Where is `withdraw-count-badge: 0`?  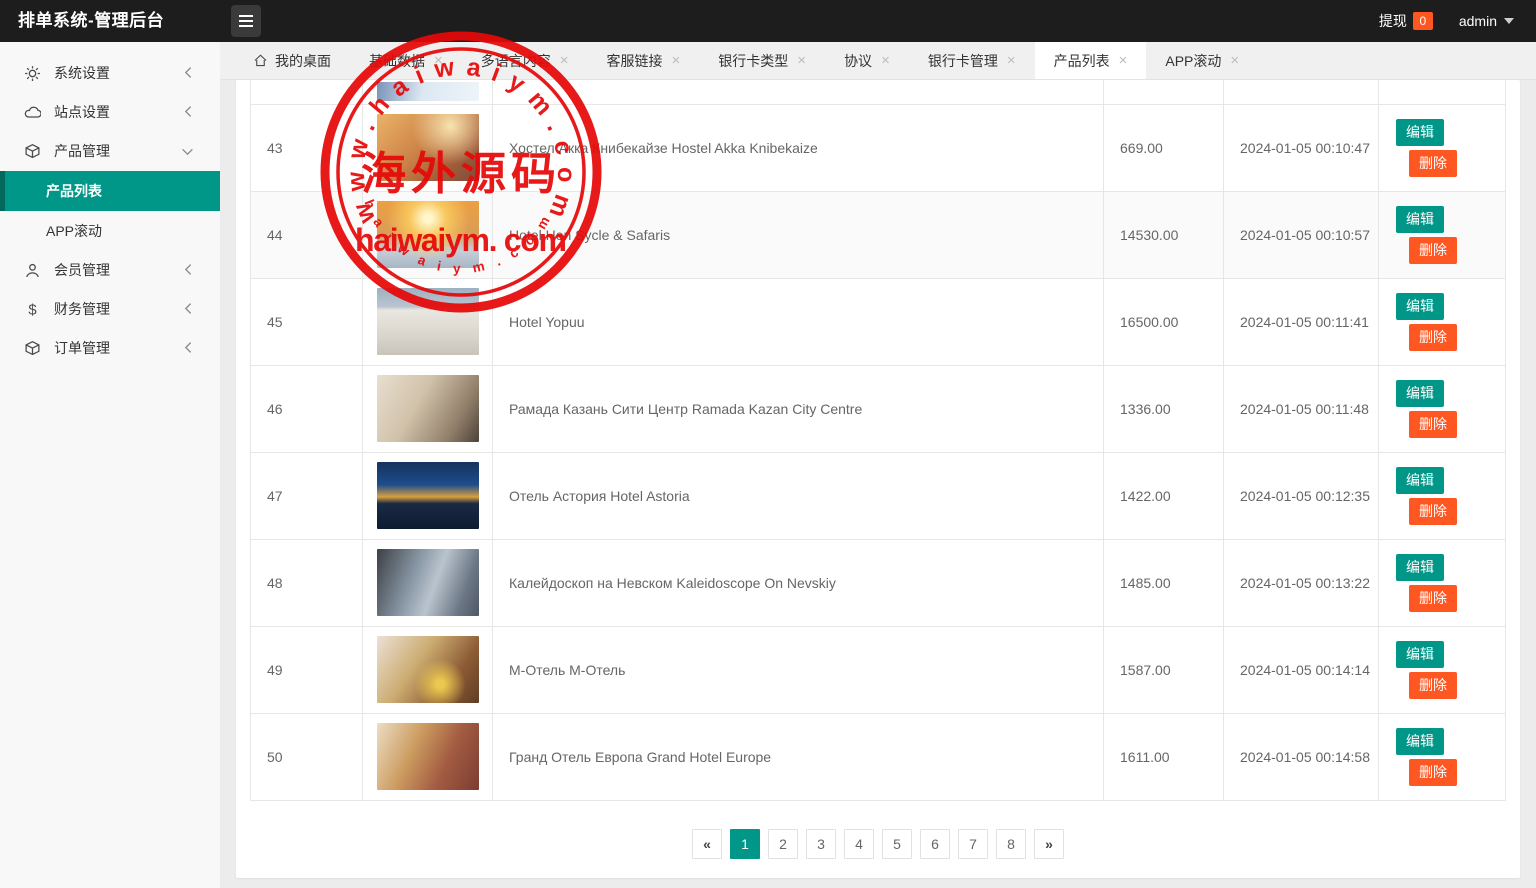
withdraw-count-badge: 0 is located at coordinates (1422, 21).